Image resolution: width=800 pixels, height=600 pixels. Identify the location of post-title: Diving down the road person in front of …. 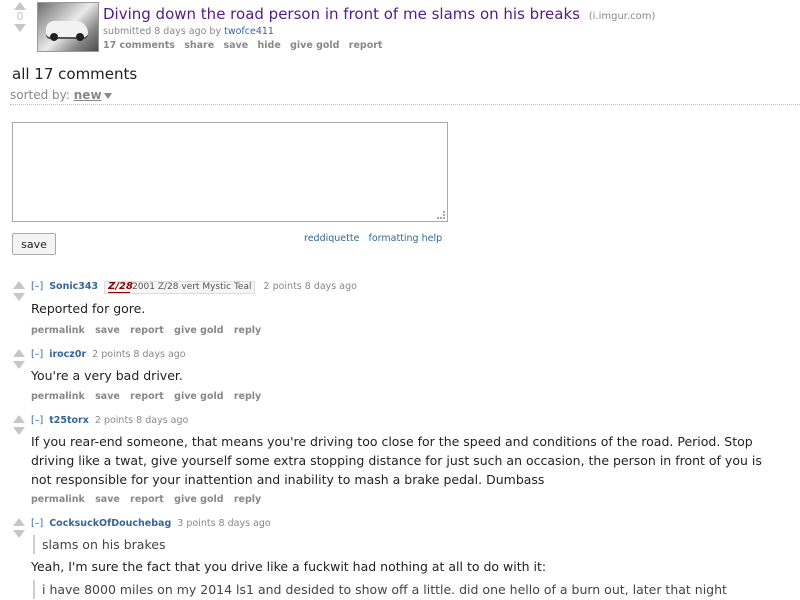
(341, 14).